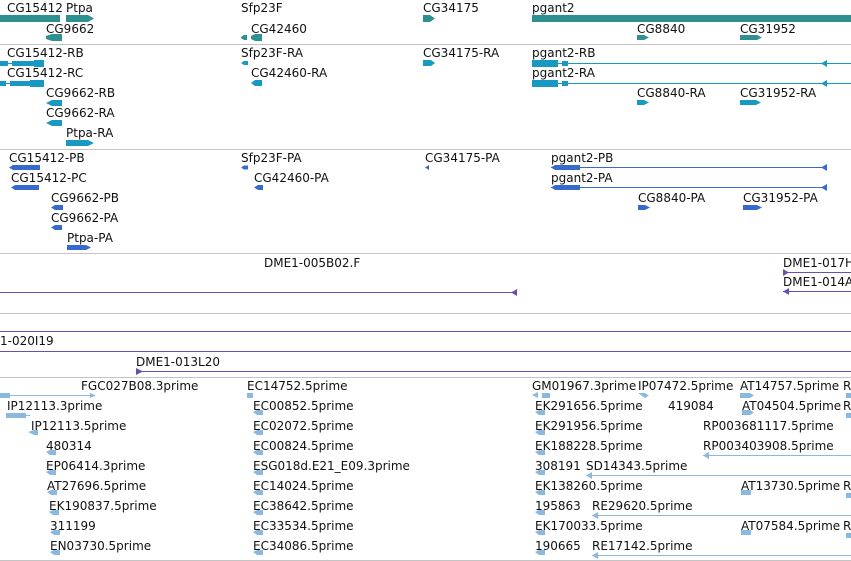  Describe the element at coordinates (418, 207) in the screenshot. I see `protein-glyphs` at that location.